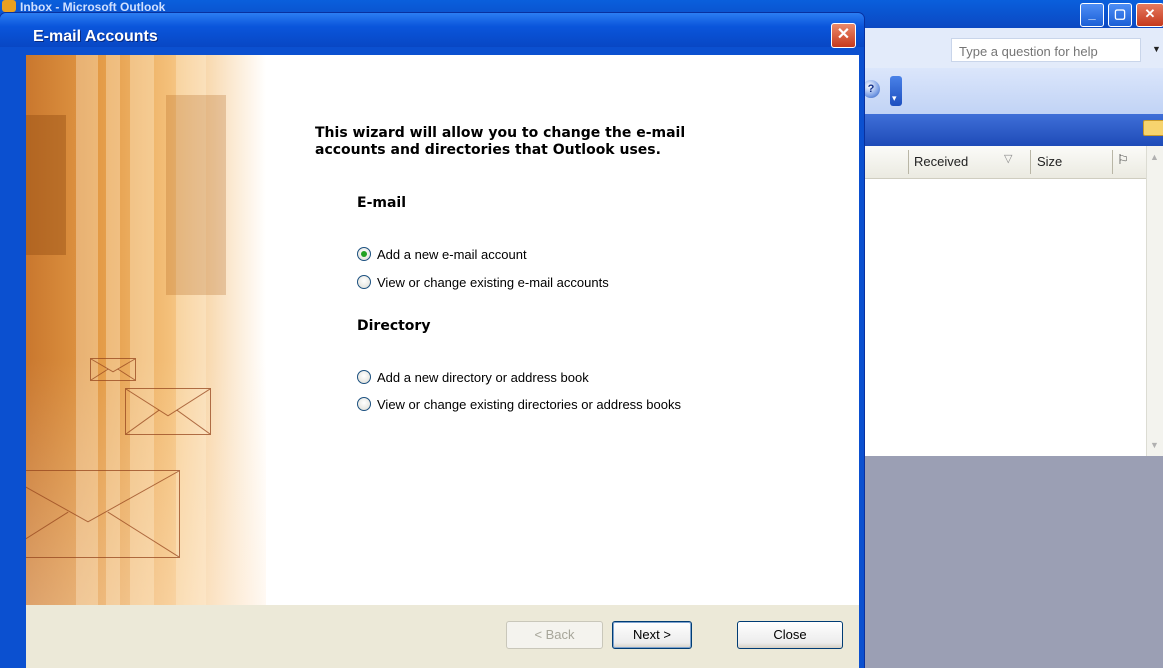  Describe the element at coordinates (452, 254) in the screenshot. I see `option-label: Add a new e-mail account` at that location.